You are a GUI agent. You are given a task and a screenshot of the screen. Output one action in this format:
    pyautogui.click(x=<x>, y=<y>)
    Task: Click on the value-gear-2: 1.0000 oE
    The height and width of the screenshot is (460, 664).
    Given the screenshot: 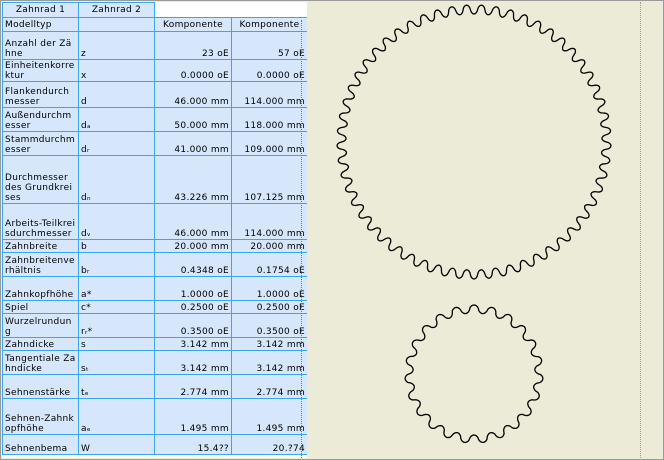 What is the action you would take?
    pyautogui.click(x=269, y=288)
    